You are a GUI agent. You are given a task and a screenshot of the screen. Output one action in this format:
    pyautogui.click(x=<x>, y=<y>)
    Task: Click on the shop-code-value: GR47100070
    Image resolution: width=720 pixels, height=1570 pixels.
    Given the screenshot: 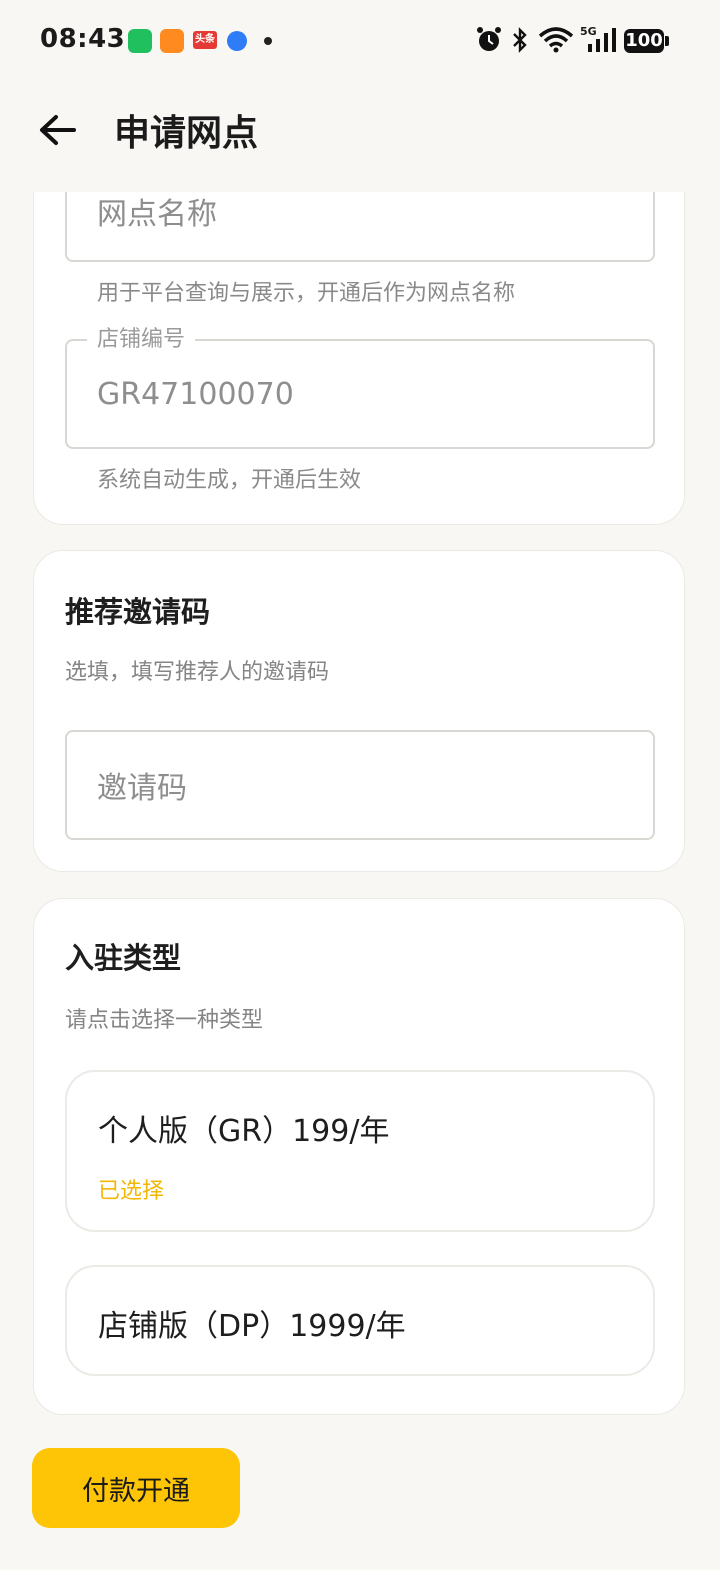 What is the action you would take?
    pyautogui.click(x=195, y=394)
    